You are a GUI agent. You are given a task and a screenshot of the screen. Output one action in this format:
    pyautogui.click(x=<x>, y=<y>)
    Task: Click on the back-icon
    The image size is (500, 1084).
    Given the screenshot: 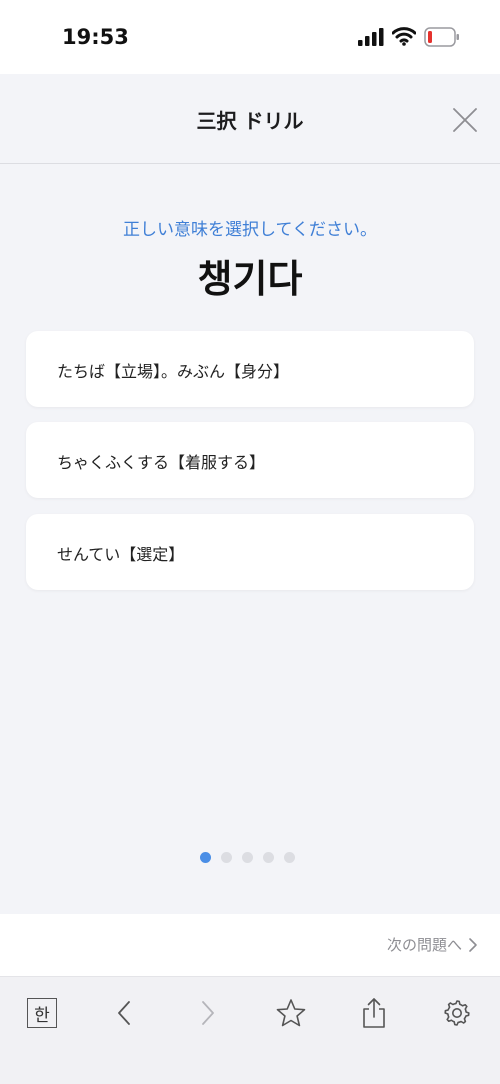 What is the action you would take?
    pyautogui.click(x=124, y=1013)
    